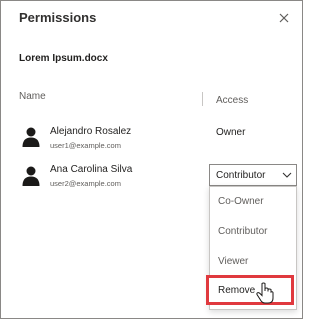 The height and width of the screenshot is (319, 320). What do you see at coordinates (237, 290) in the screenshot?
I see `menu-item-remove-label: Remove` at bounding box center [237, 290].